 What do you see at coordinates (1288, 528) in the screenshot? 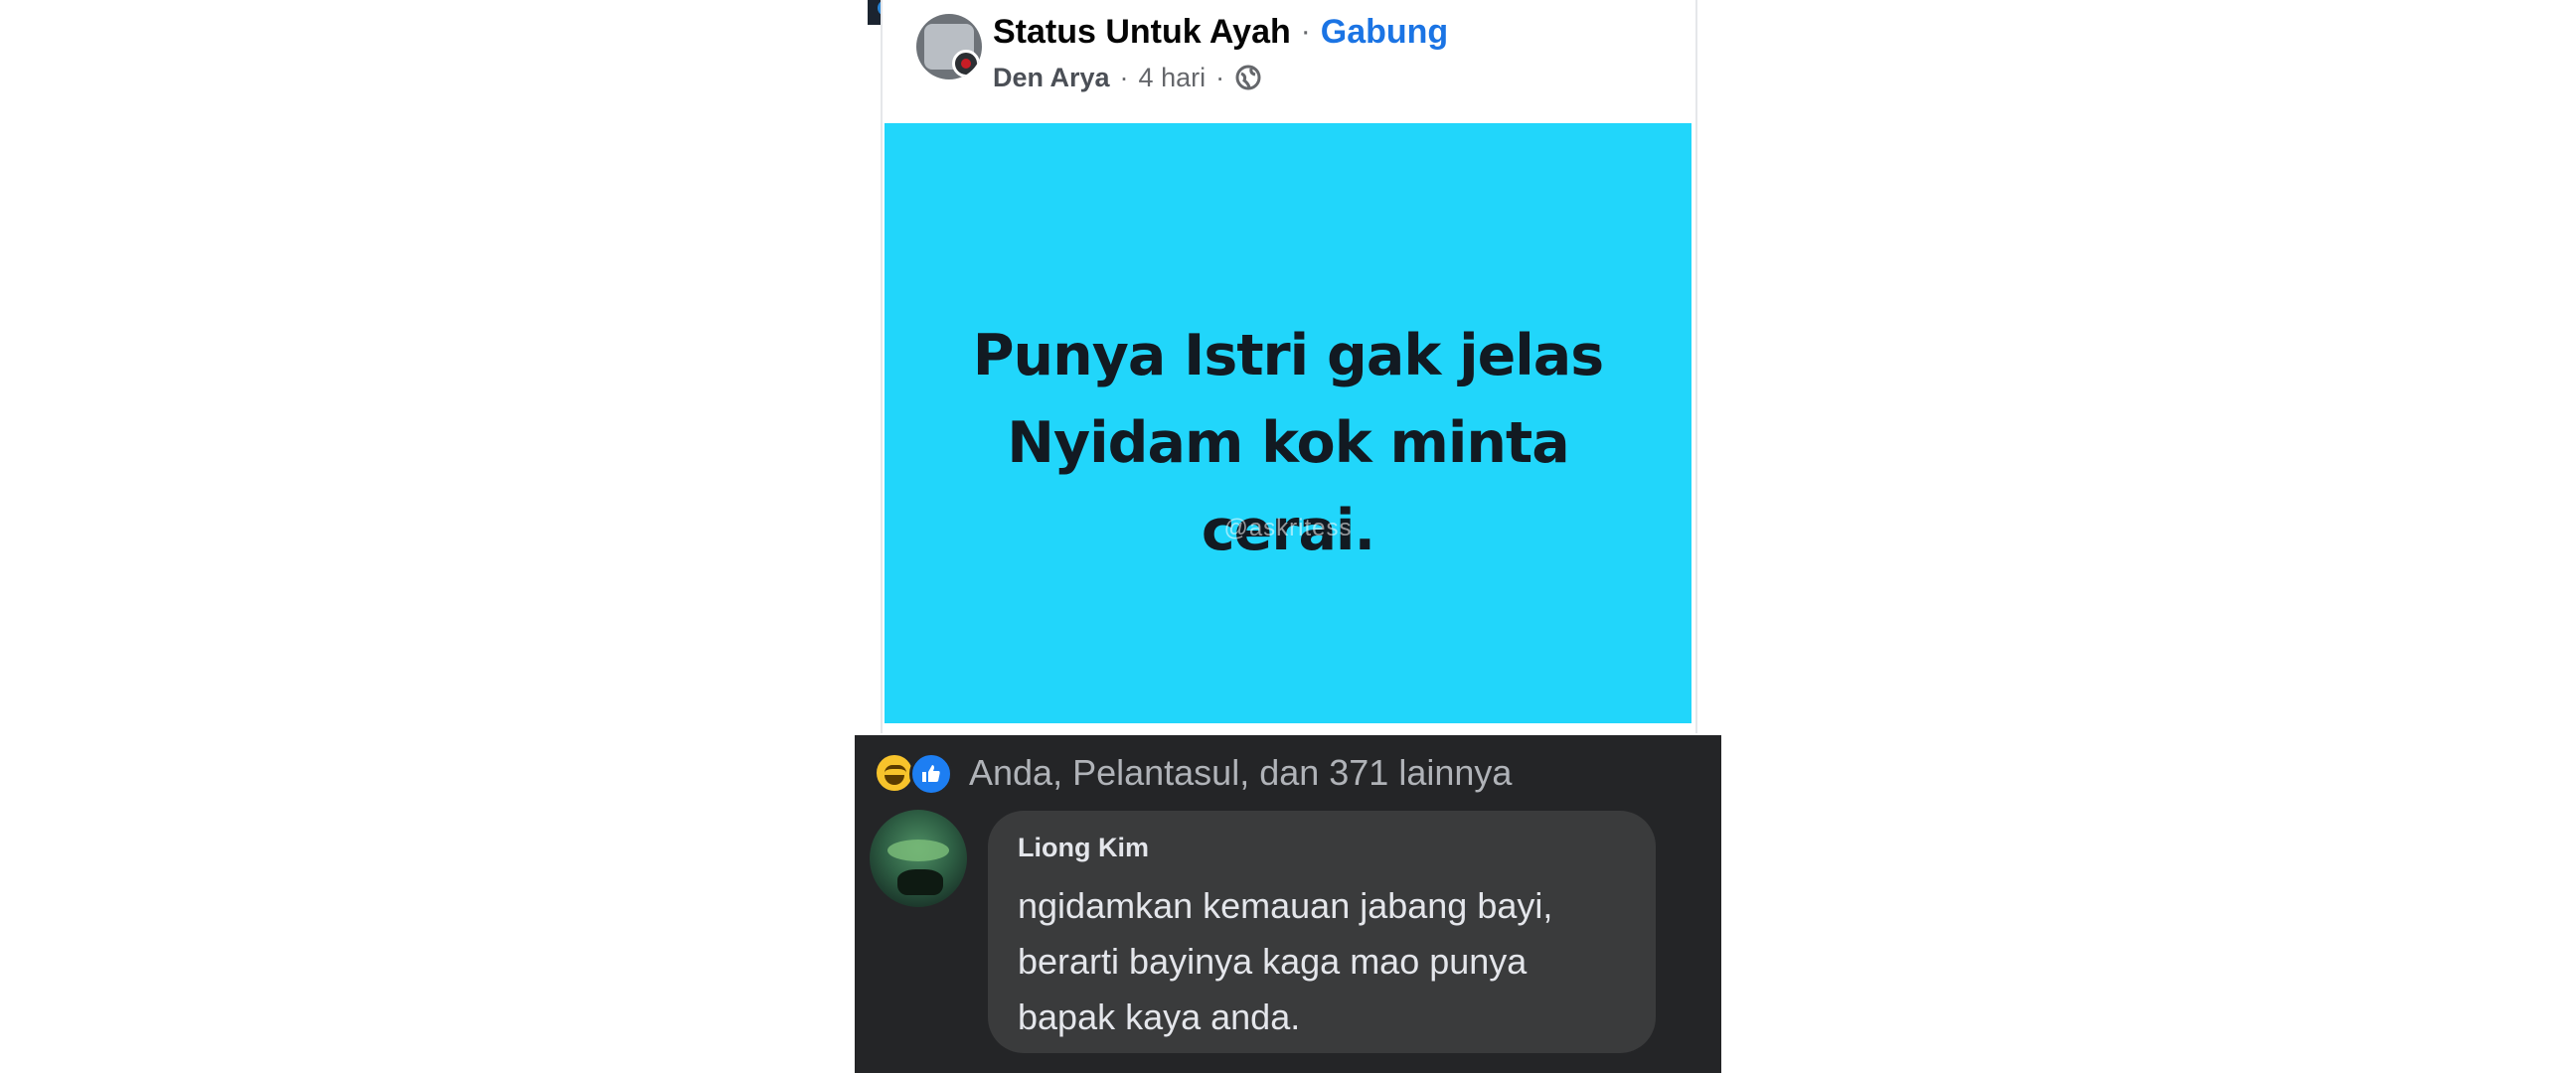
I see `watermark: @askritess` at bounding box center [1288, 528].